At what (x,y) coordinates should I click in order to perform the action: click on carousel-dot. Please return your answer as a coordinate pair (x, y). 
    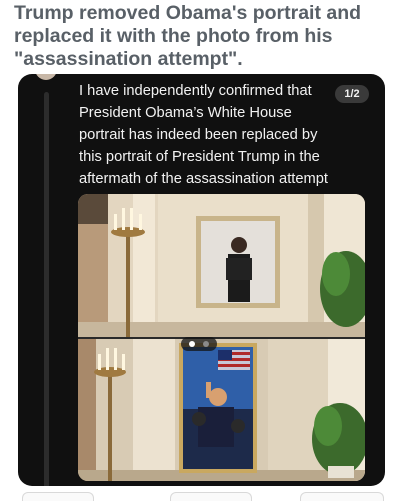
    Looking at the image, I should click on (206, 344).